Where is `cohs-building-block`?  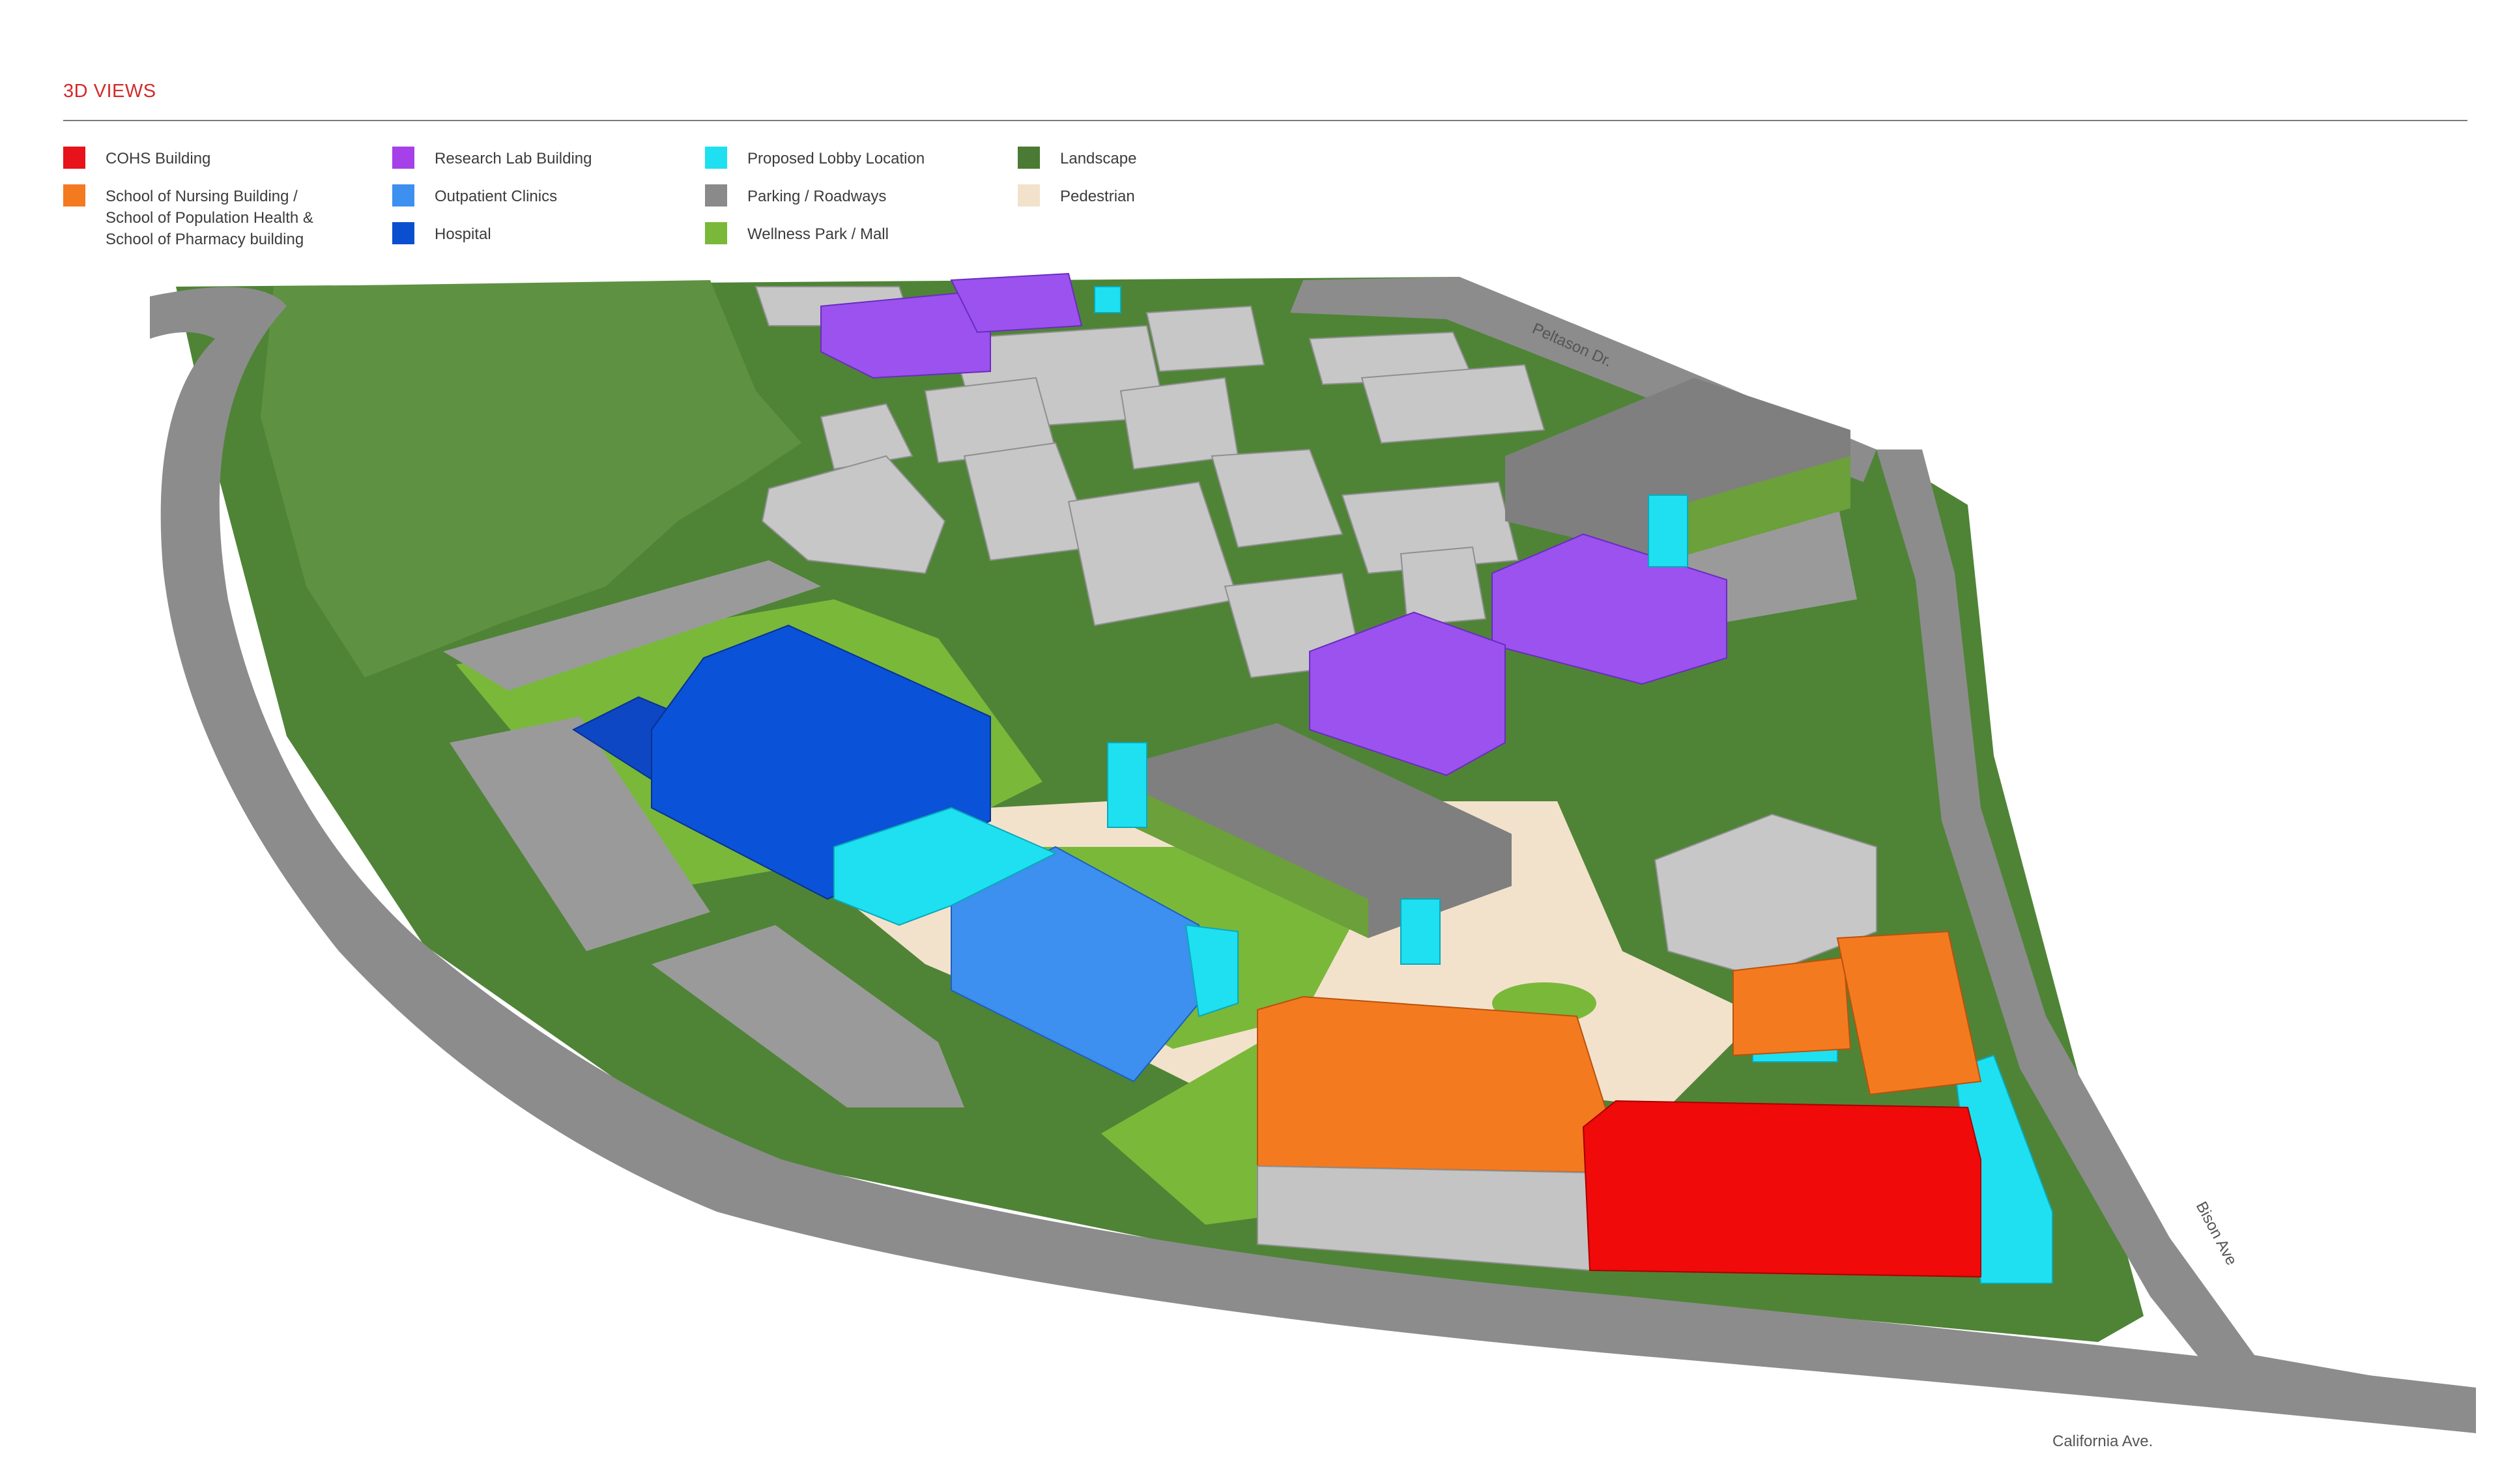
cohs-building-block is located at coordinates (1781, 1189).